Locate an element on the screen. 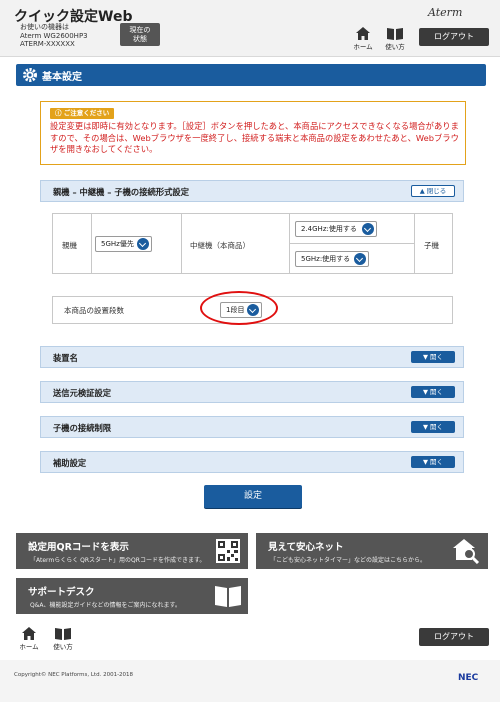 The width and height of the screenshot is (500, 702). home-button: ホーム is located at coordinates (363, 39).